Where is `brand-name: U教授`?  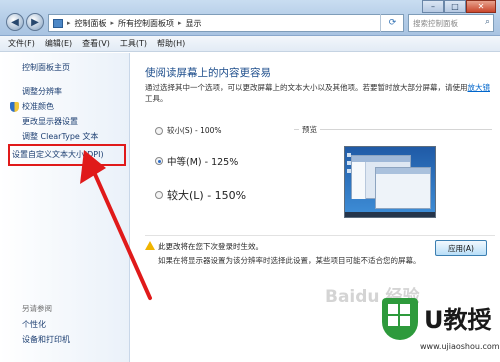
brand-name: U教授 is located at coordinates (458, 320).